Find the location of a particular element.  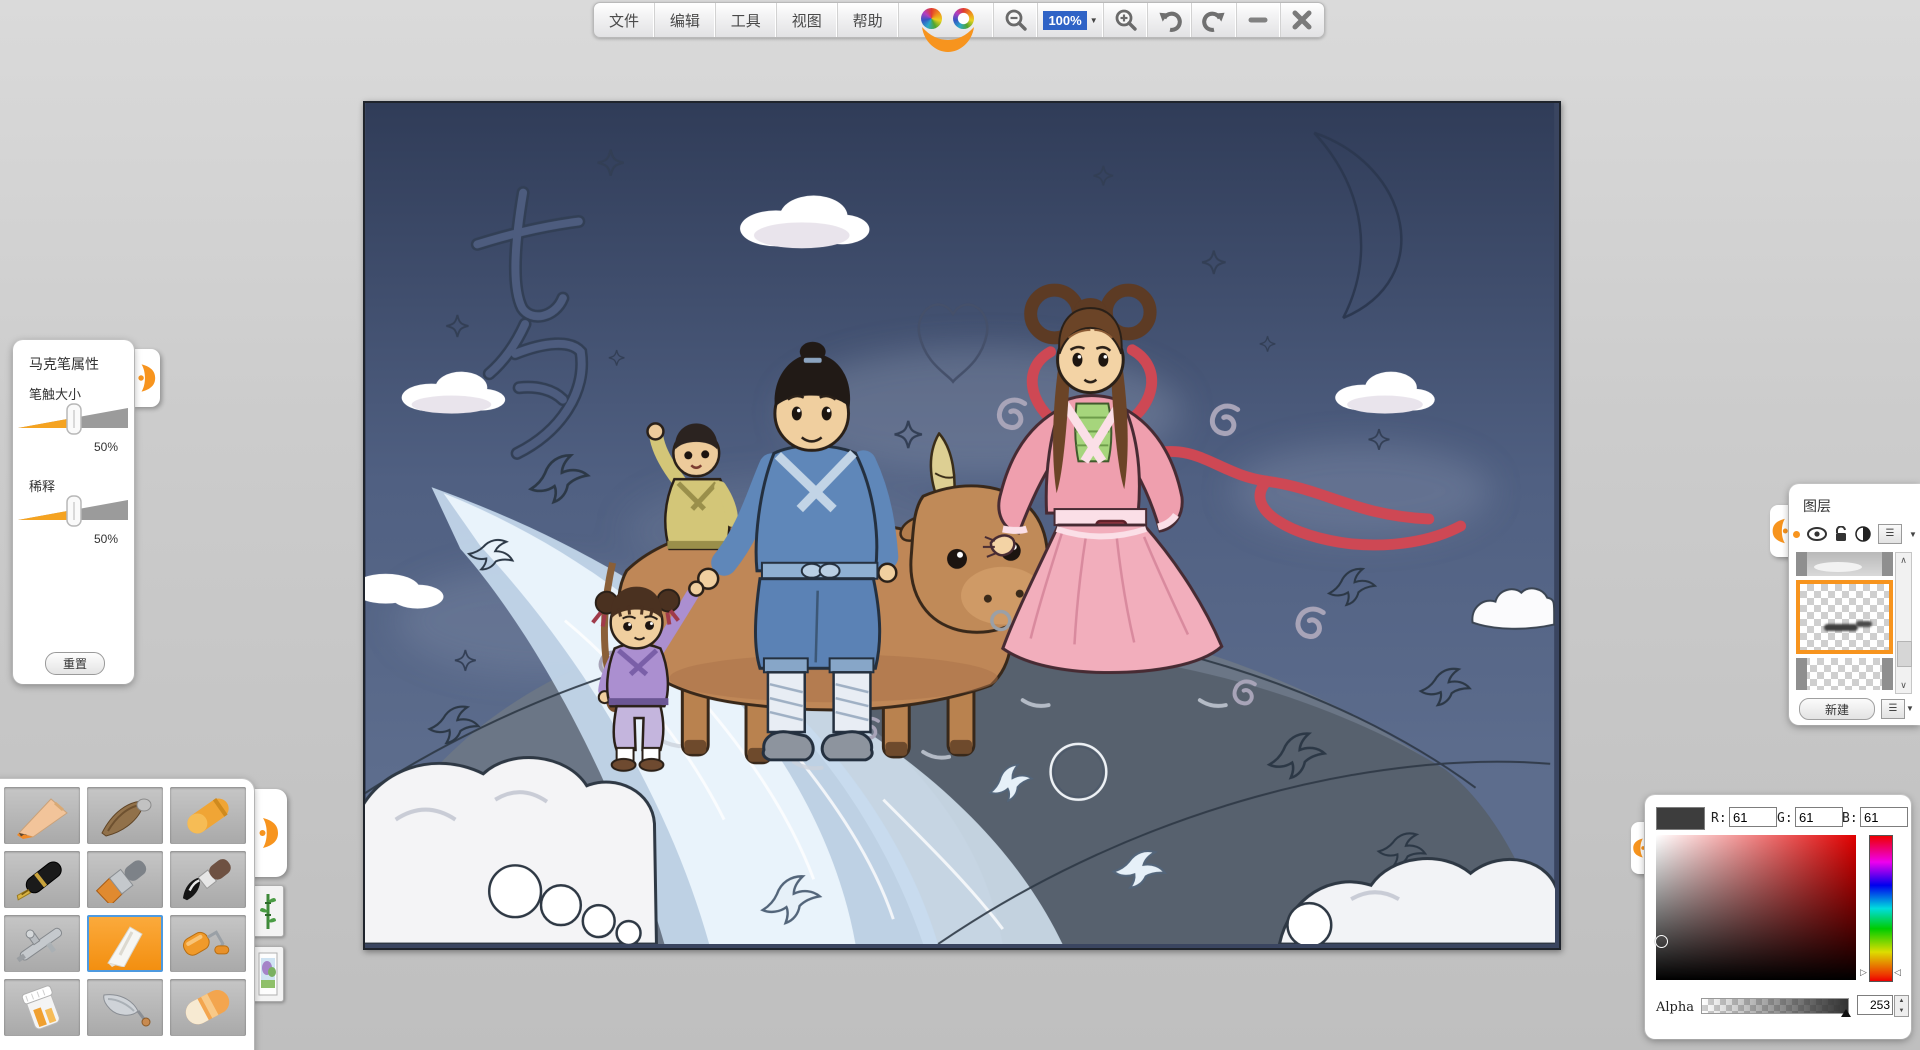

menu-edit-label: 编辑 is located at coordinates (684, 21).